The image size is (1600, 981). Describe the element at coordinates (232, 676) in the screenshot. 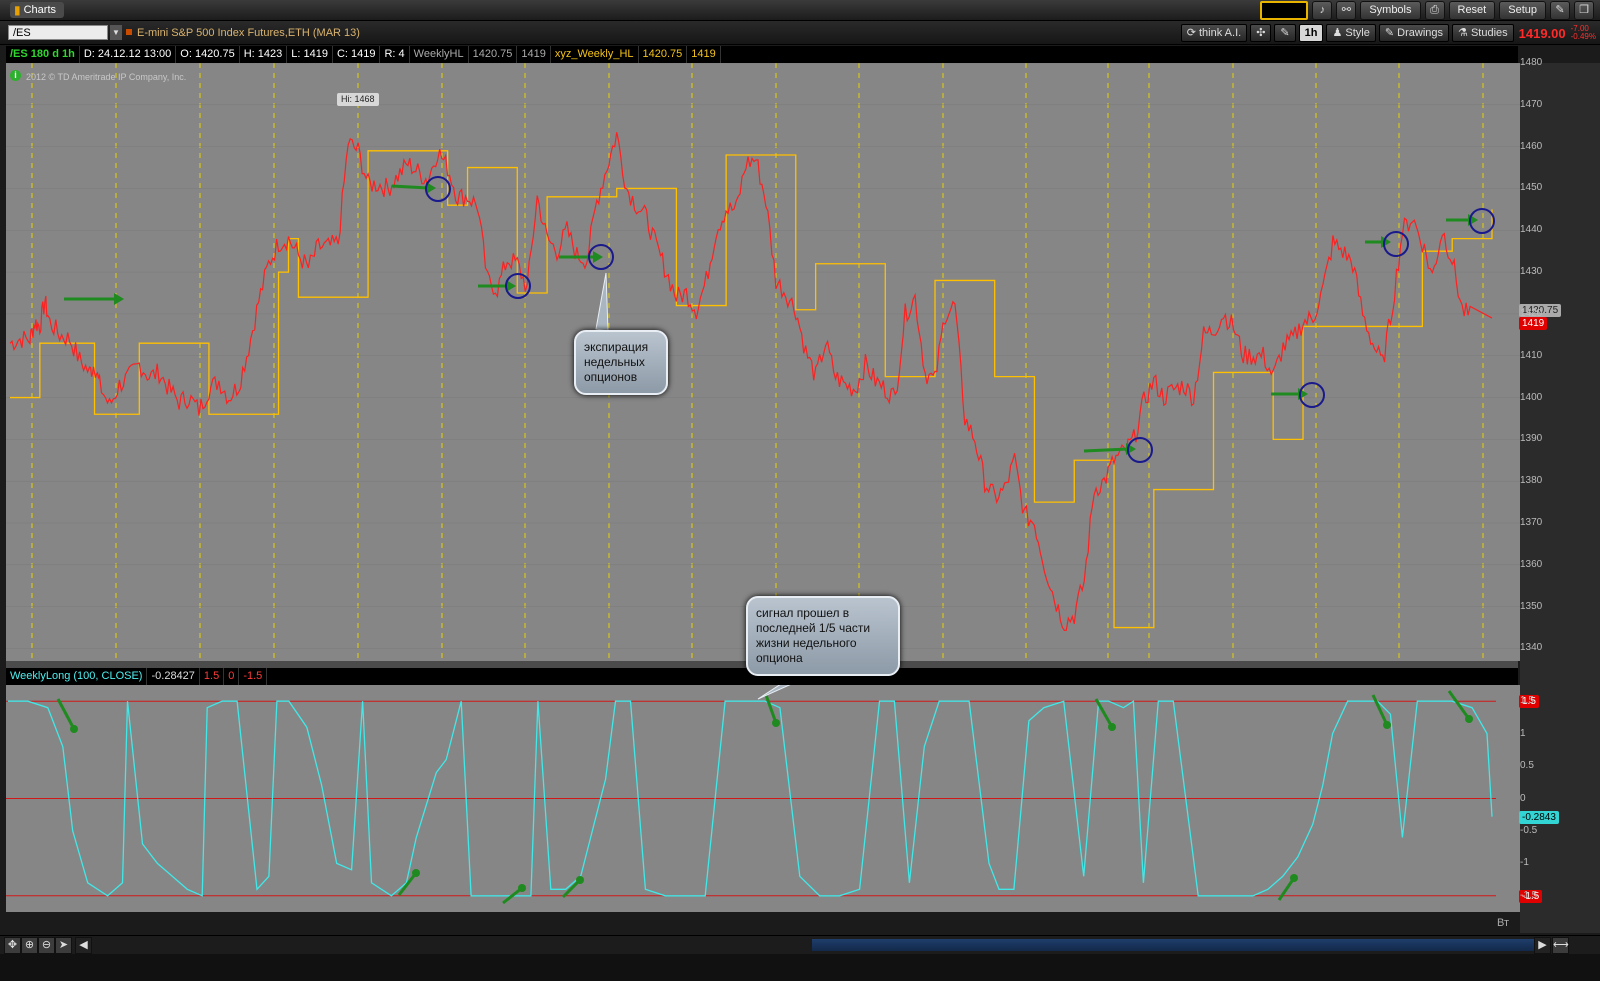

I see `lower-level-zero: 0` at that location.